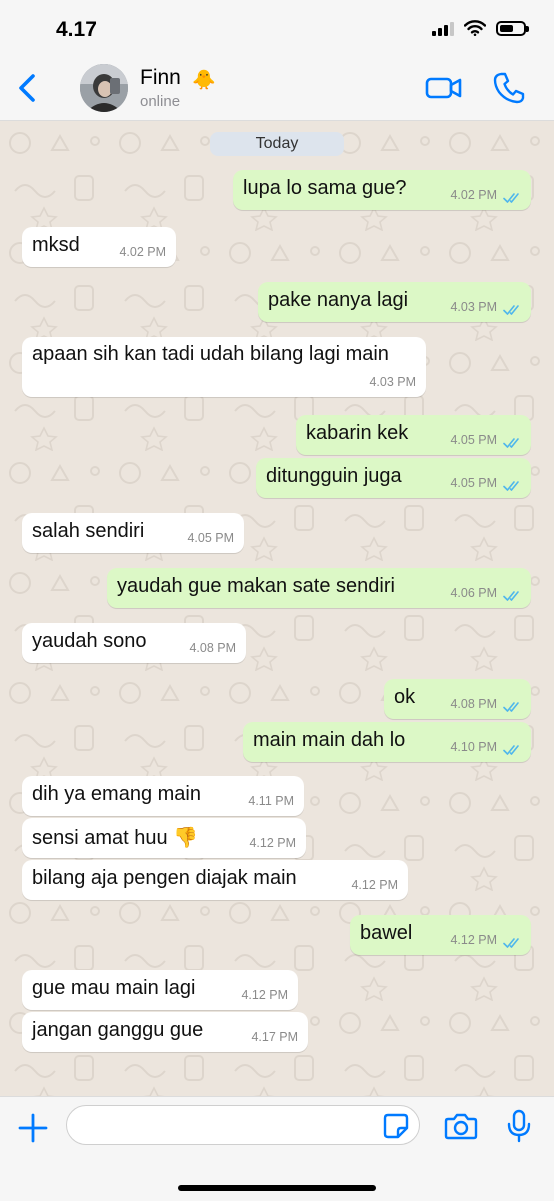  Describe the element at coordinates (115, 838) in the screenshot. I see `message-text: sensi amat huu 👎` at that location.